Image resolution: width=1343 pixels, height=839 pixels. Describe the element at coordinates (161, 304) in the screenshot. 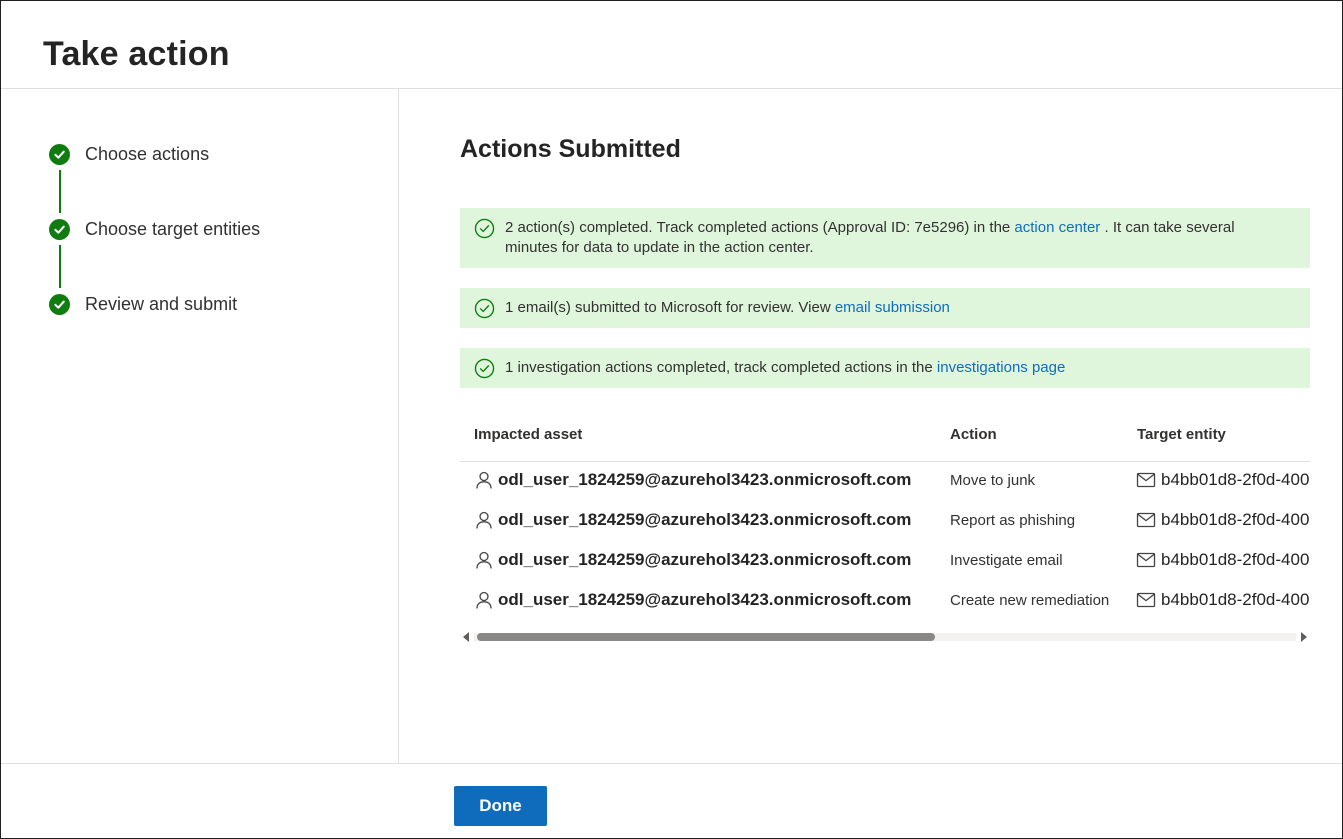

I see `step-label: Review and submit` at that location.